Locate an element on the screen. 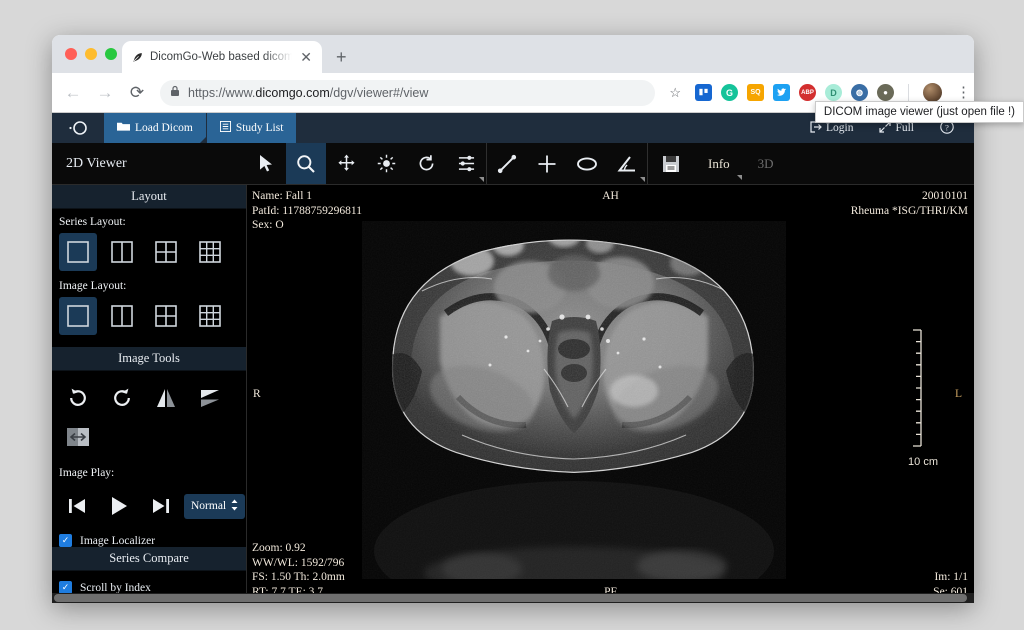 This screenshot has height=630, width=1024. probe-tool-button is located at coordinates (547, 163).